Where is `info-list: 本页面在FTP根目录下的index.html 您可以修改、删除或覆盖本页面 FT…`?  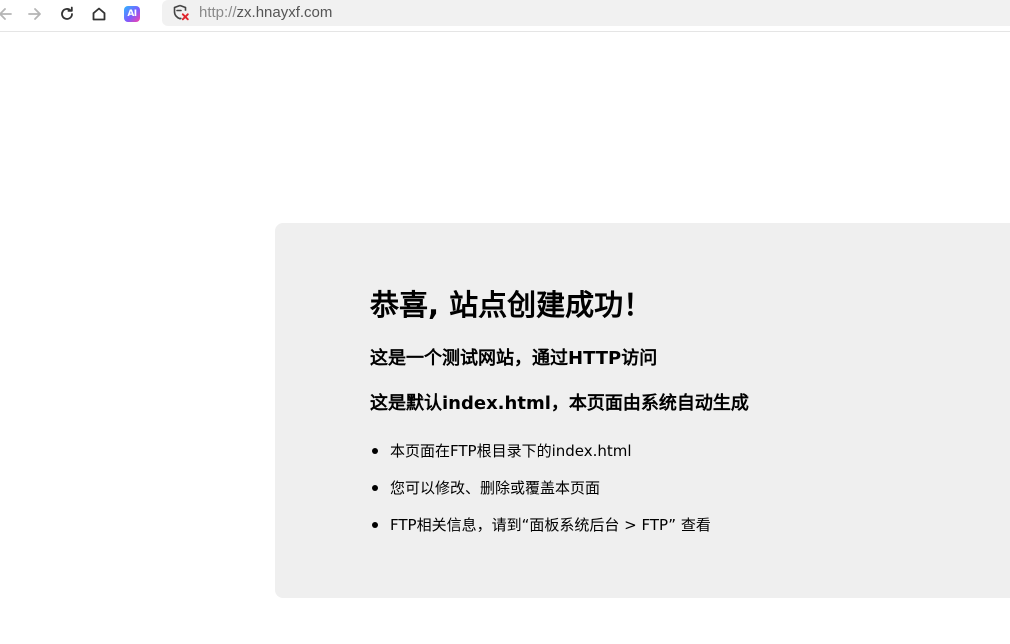 info-list: 本页面在FTP根目录下的index.html 您可以修改、删除或覆盖本页面 FT… is located at coordinates (540, 494).